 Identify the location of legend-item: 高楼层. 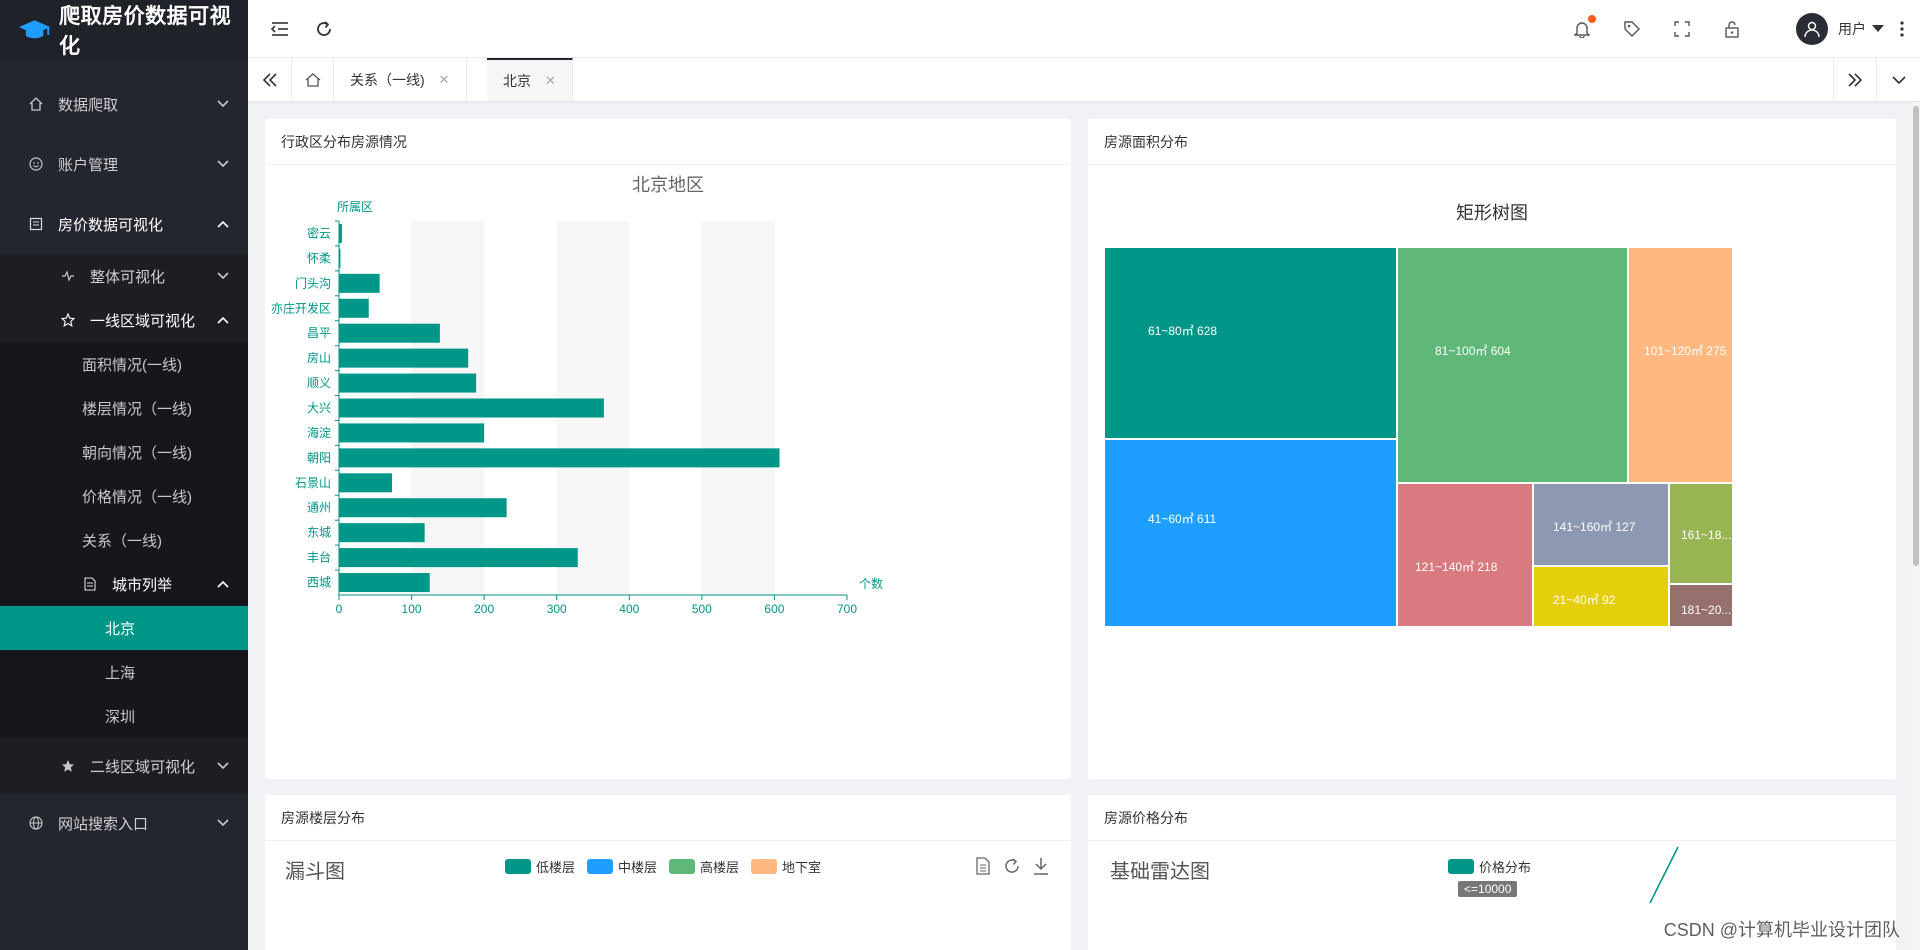
(704, 866).